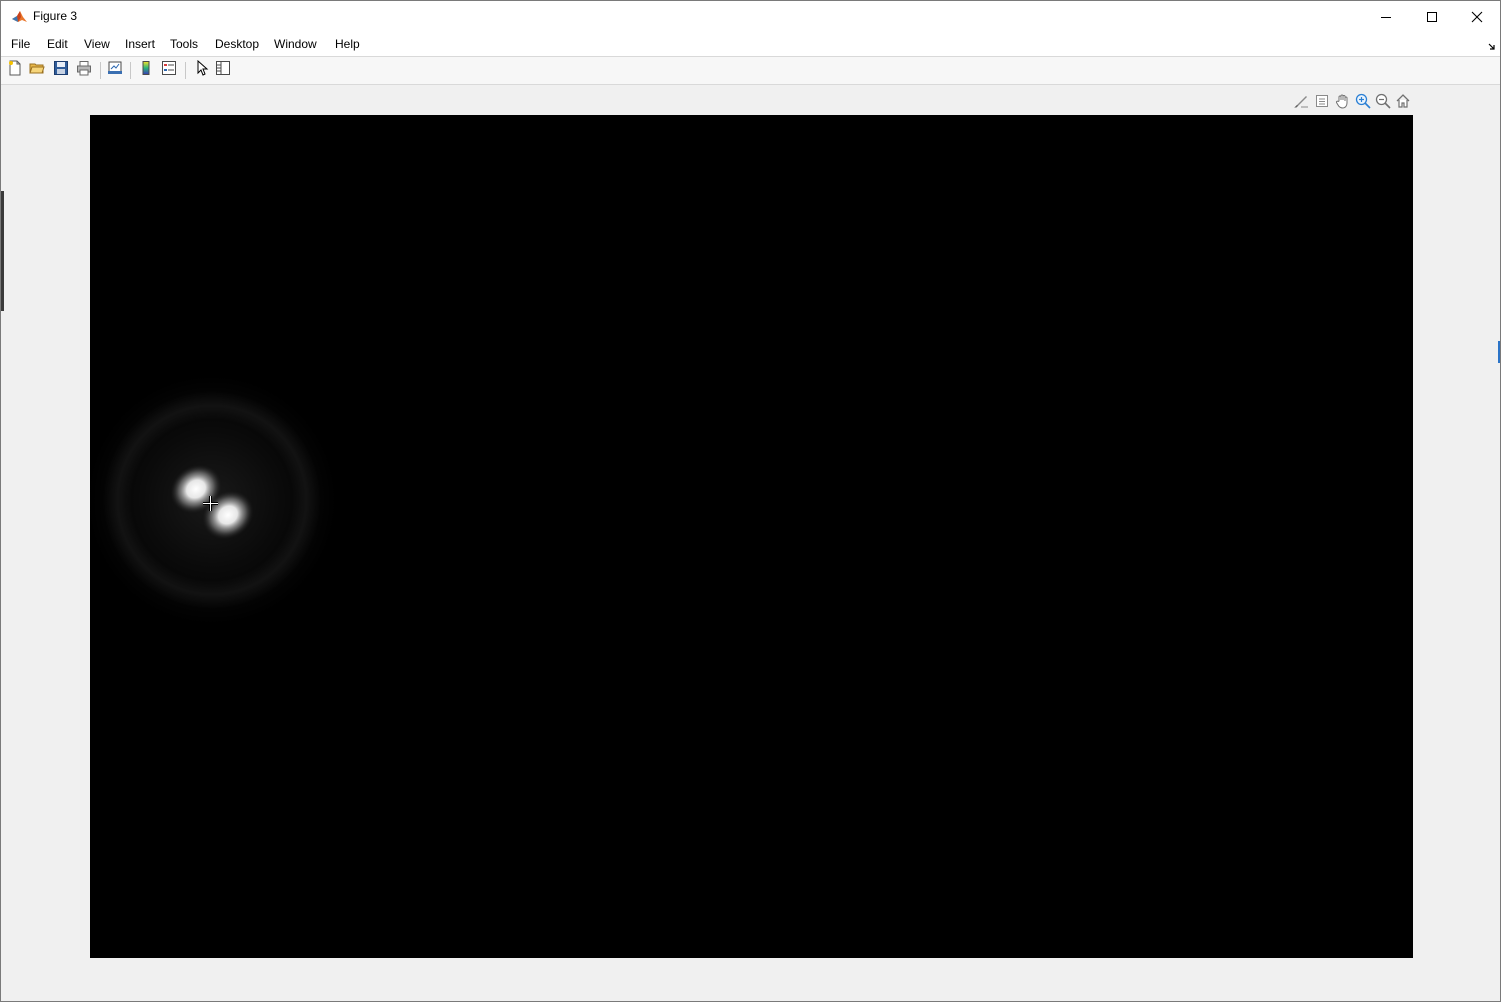 The height and width of the screenshot is (1002, 1501). What do you see at coordinates (20, 44) in the screenshot?
I see `menu-file: File` at bounding box center [20, 44].